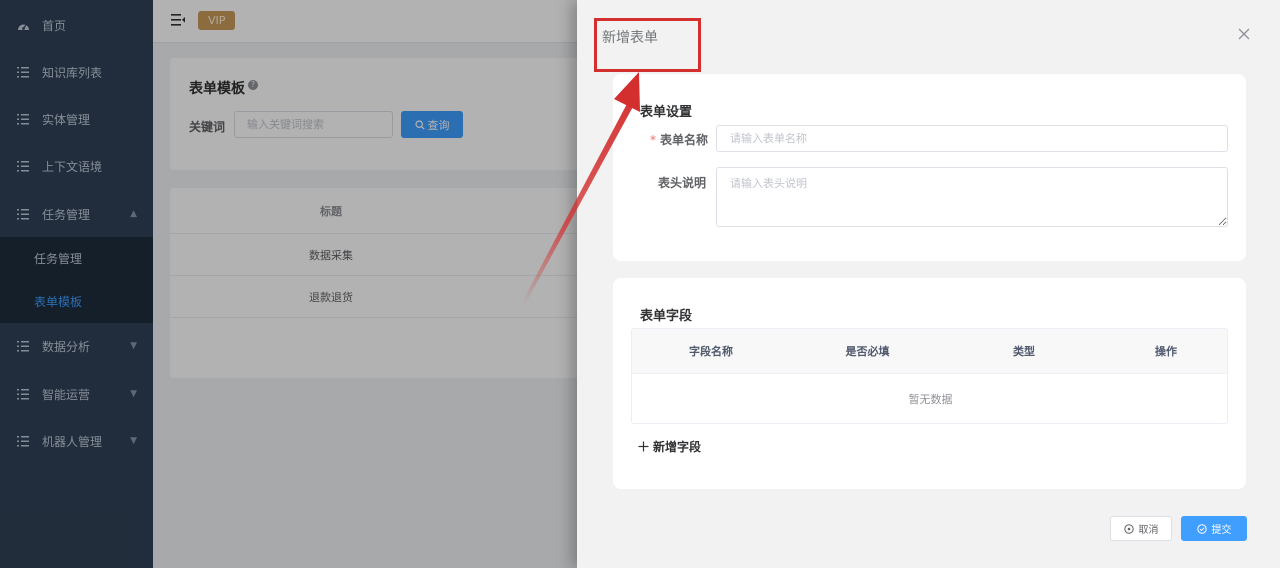 This screenshot has height=568, width=1280. I want to click on column-actions: 操作, so click(1166, 351).